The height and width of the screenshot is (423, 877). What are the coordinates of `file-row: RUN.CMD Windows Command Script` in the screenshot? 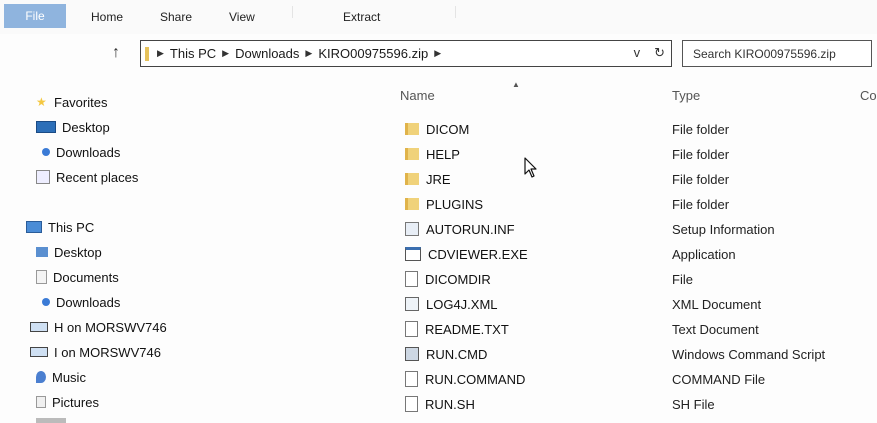 It's located at (438, 354).